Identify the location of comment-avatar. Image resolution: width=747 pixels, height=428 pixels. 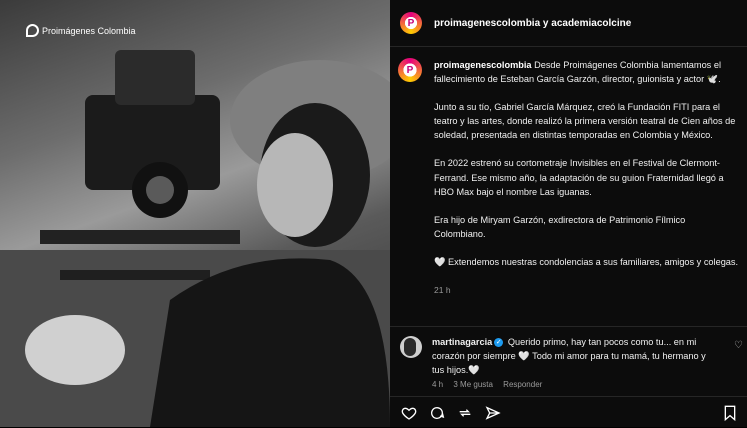
(411, 347).